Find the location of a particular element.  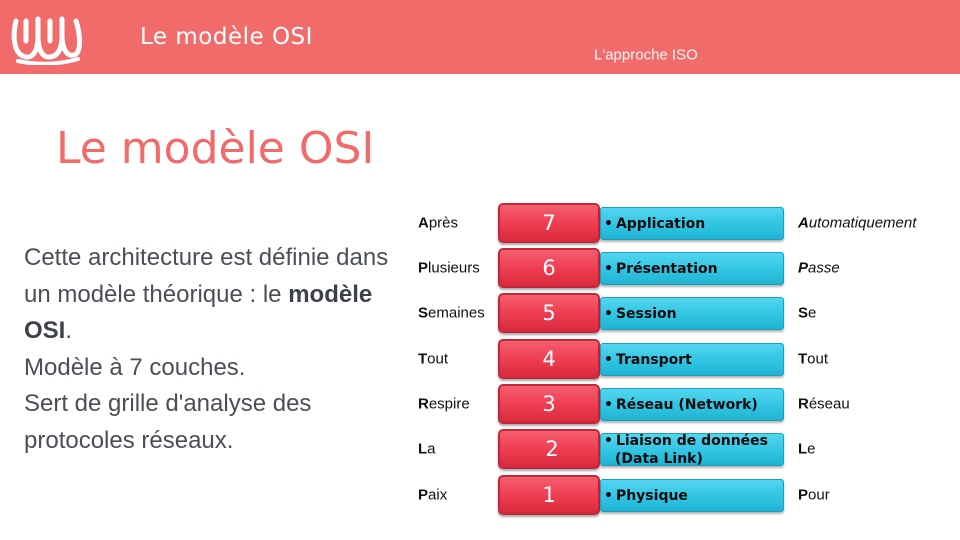

mnemonic-left-word: La is located at coordinates (427, 449).